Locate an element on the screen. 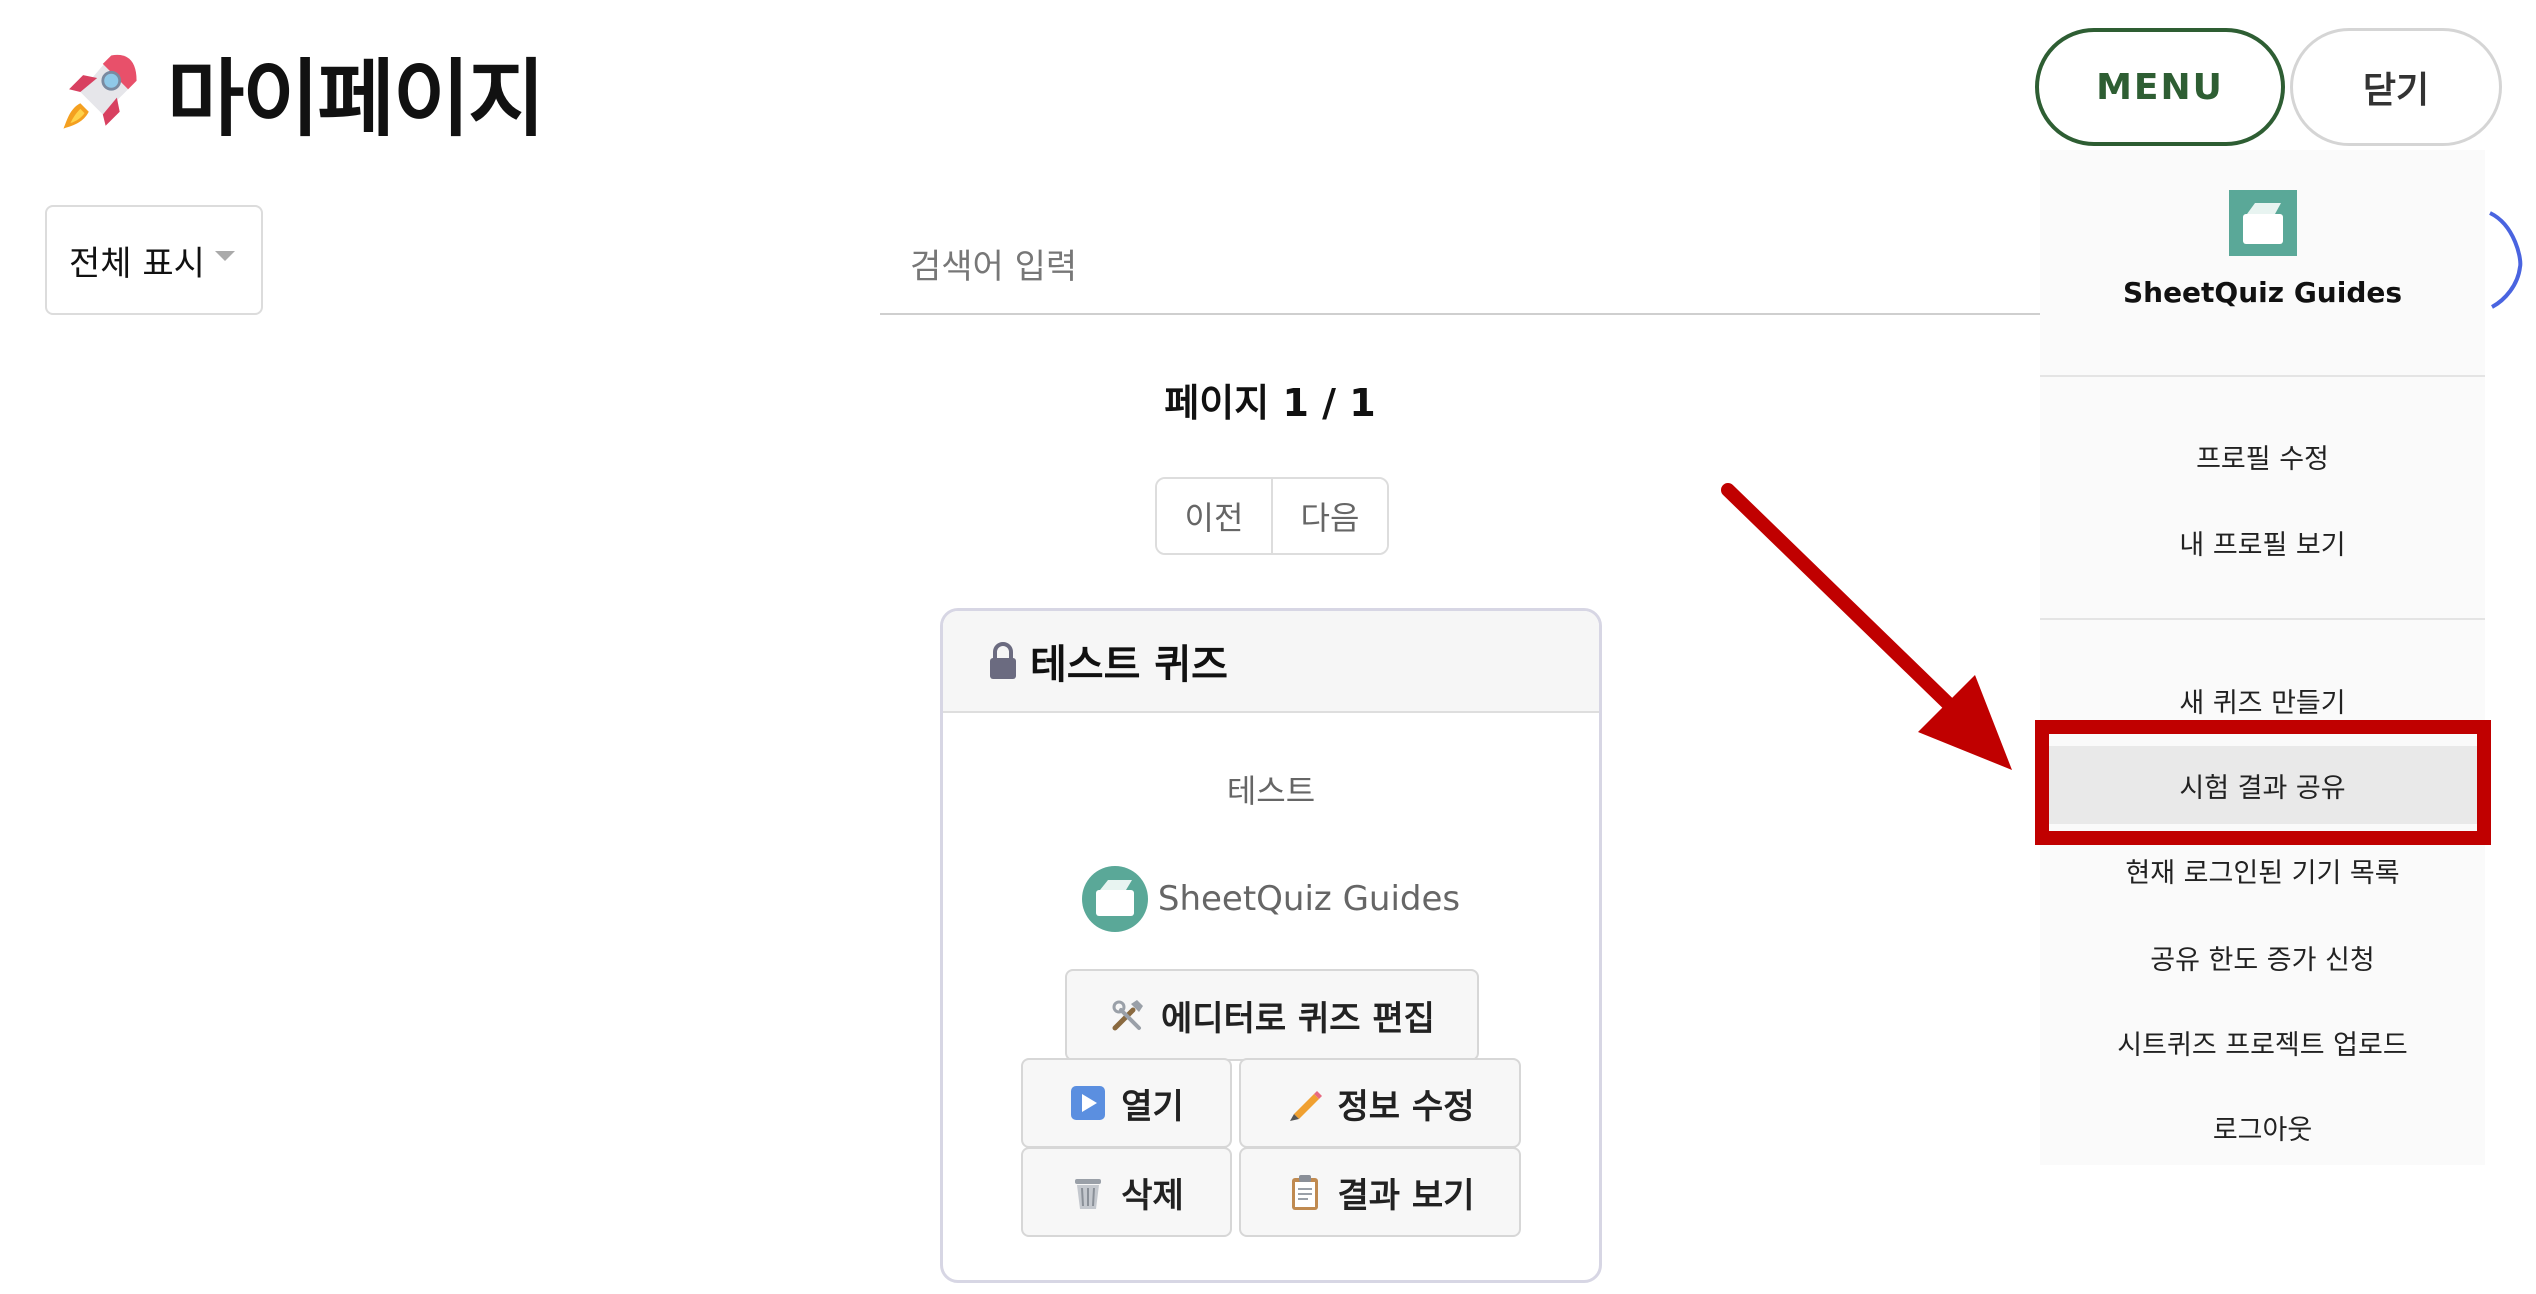  pagination-controls: 이전 다음 is located at coordinates (1272, 516).